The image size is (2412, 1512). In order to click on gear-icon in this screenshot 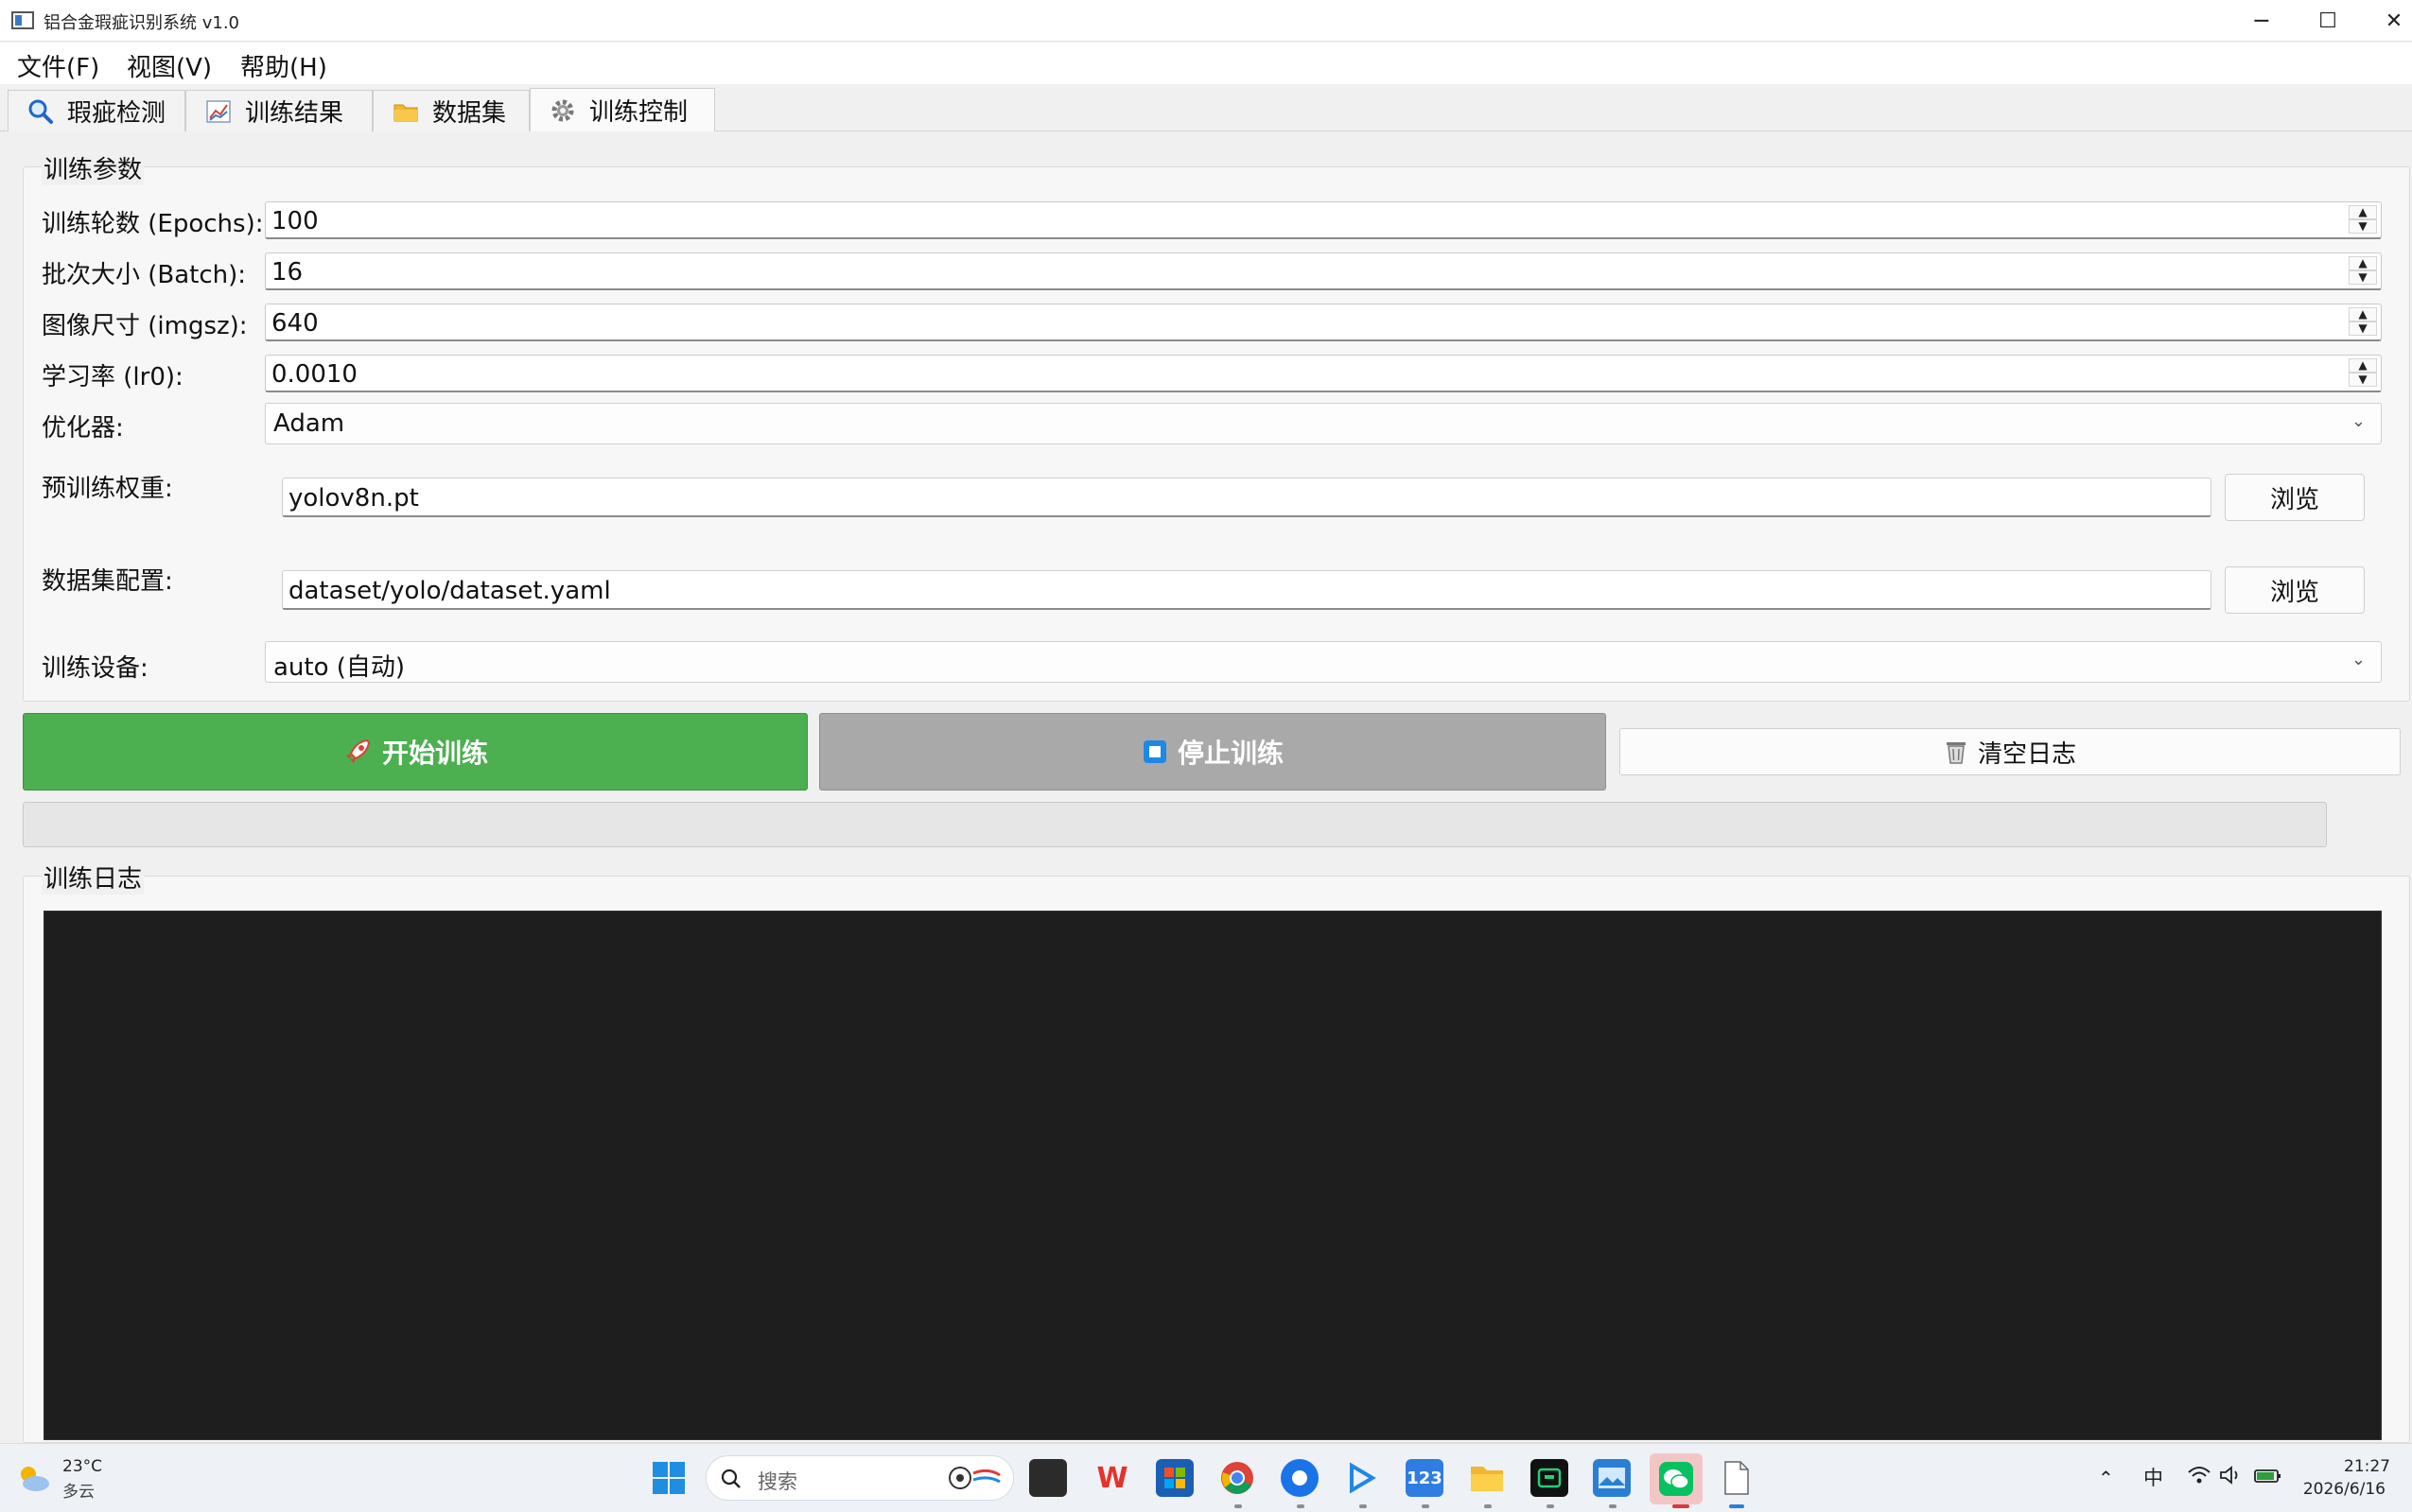, I will do `click(563, 111)`.